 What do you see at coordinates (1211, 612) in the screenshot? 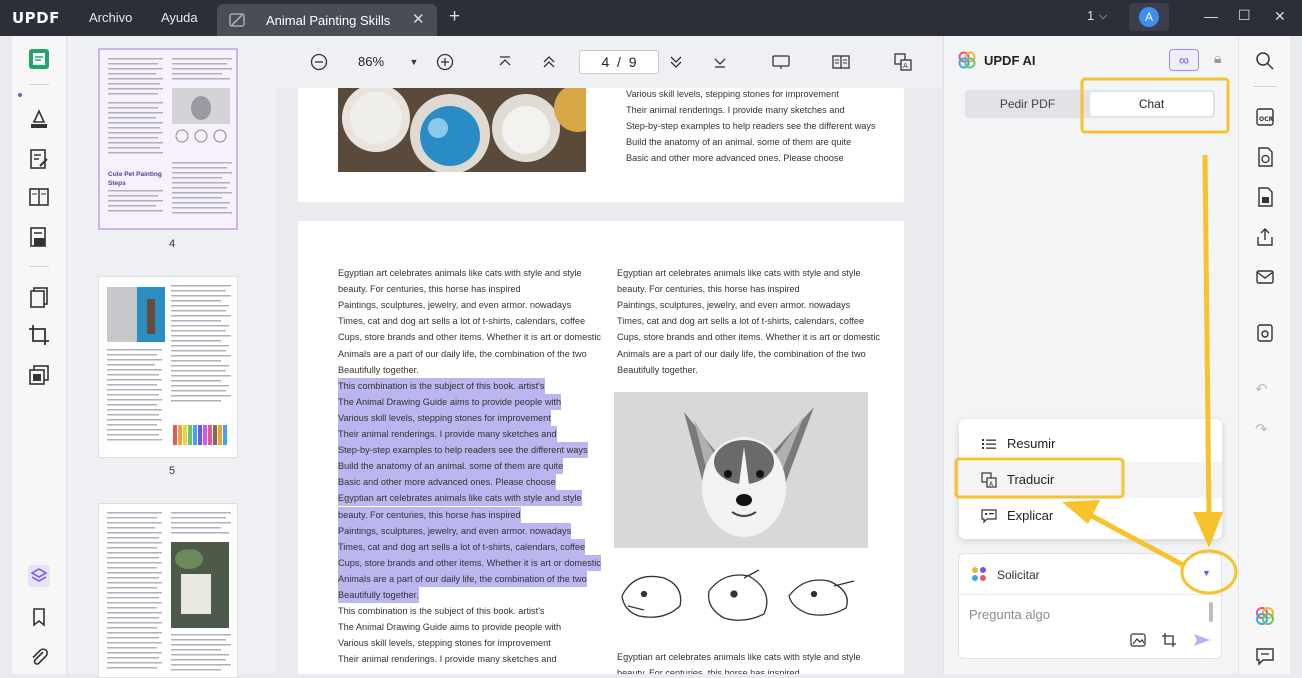
I see `scrollbar` at bounding box center [1211, 612].